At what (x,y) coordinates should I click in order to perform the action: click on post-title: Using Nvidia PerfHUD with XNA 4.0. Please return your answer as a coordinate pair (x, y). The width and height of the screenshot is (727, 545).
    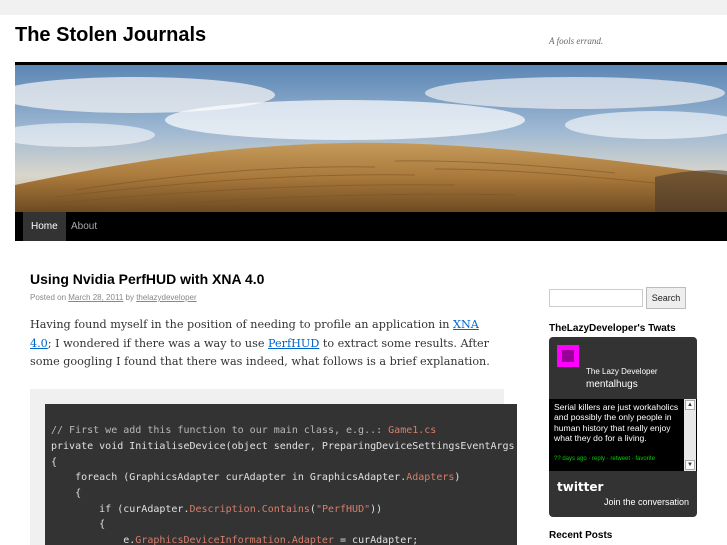
    Looking at the image, I should click on (147, 279).